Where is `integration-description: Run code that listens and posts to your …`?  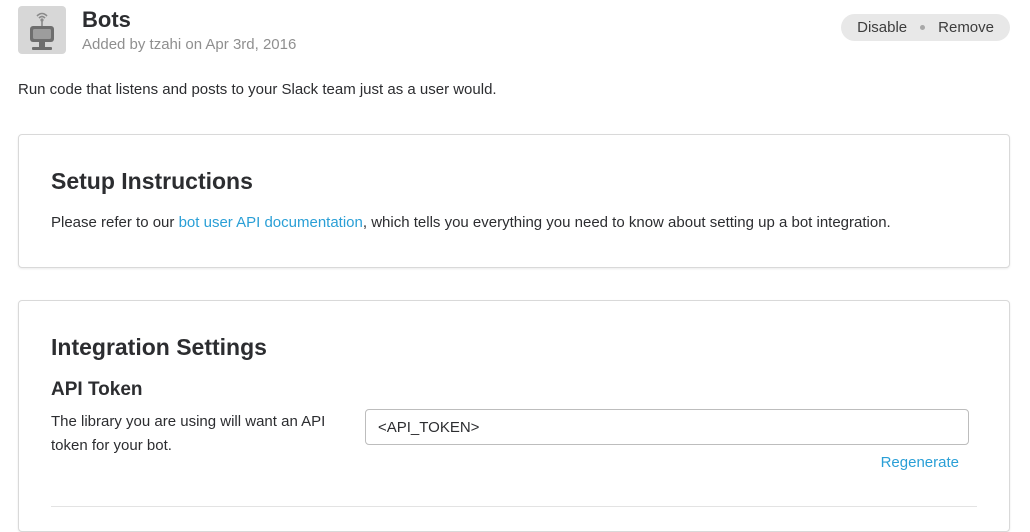 integration-description: Run code that listens and posts to your … is located at coordinates (257, 89).